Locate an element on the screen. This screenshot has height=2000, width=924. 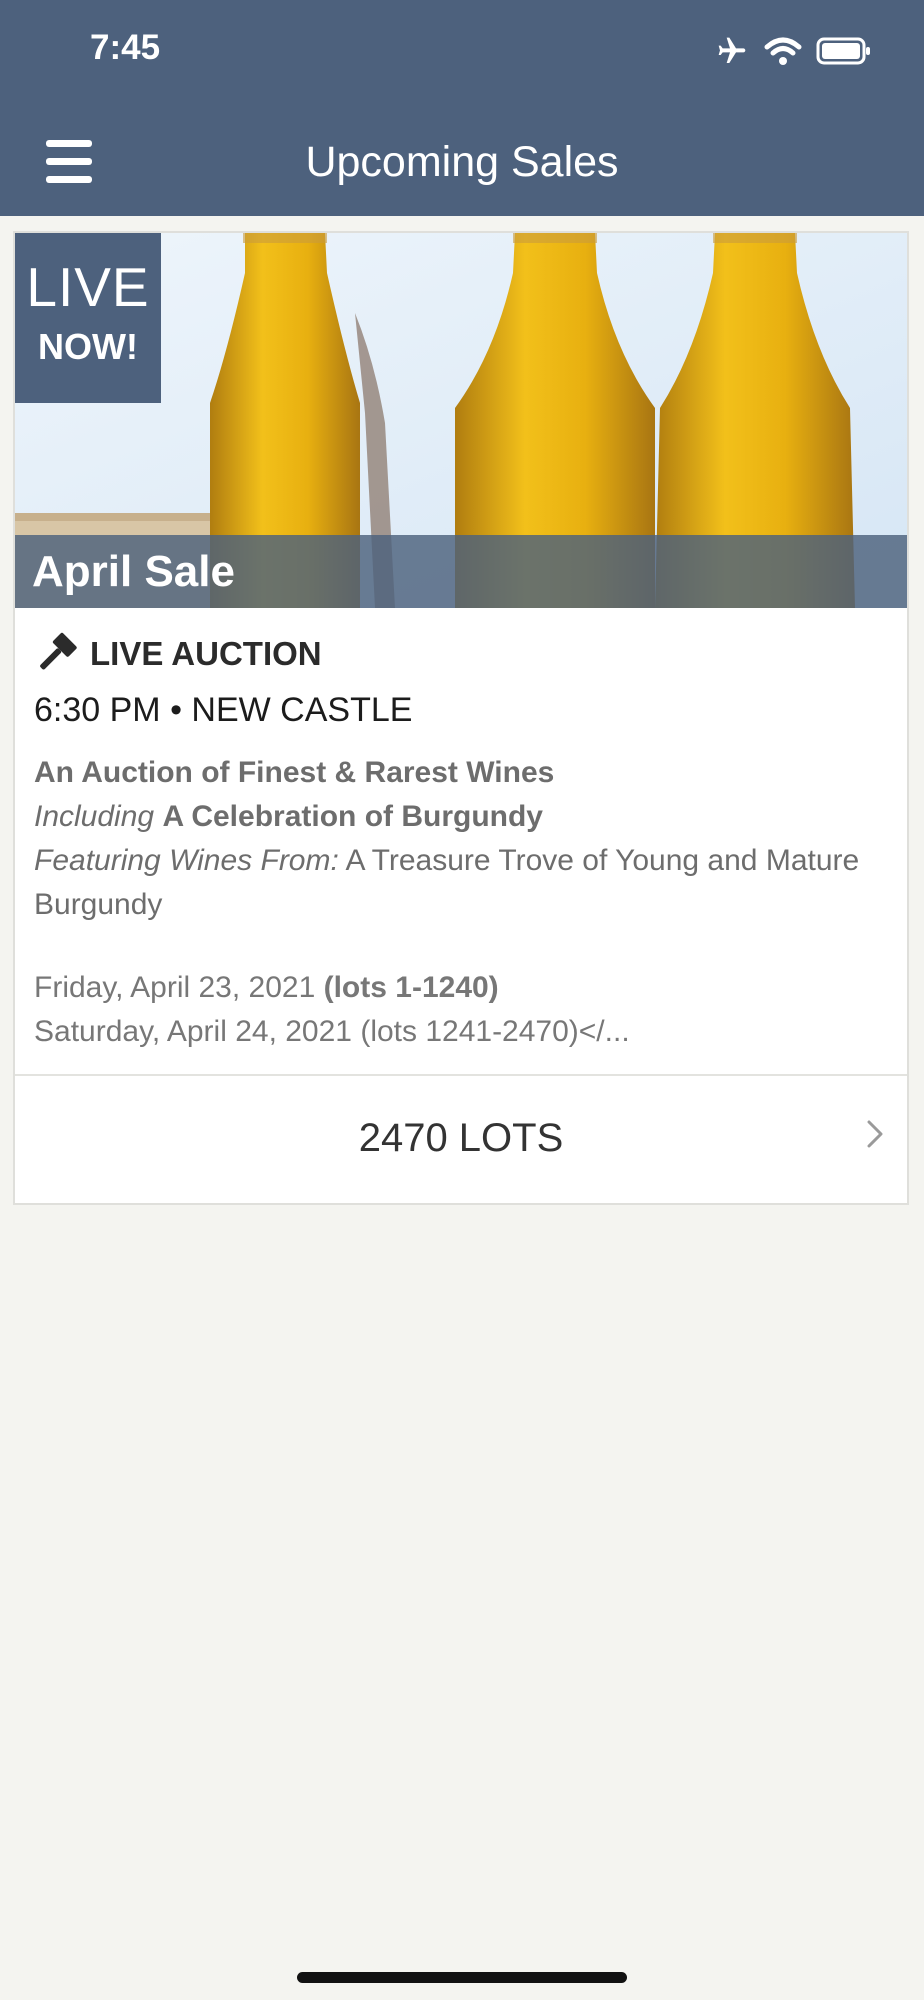
badge-now-text: NOW! is located at coordinates (88, 346).